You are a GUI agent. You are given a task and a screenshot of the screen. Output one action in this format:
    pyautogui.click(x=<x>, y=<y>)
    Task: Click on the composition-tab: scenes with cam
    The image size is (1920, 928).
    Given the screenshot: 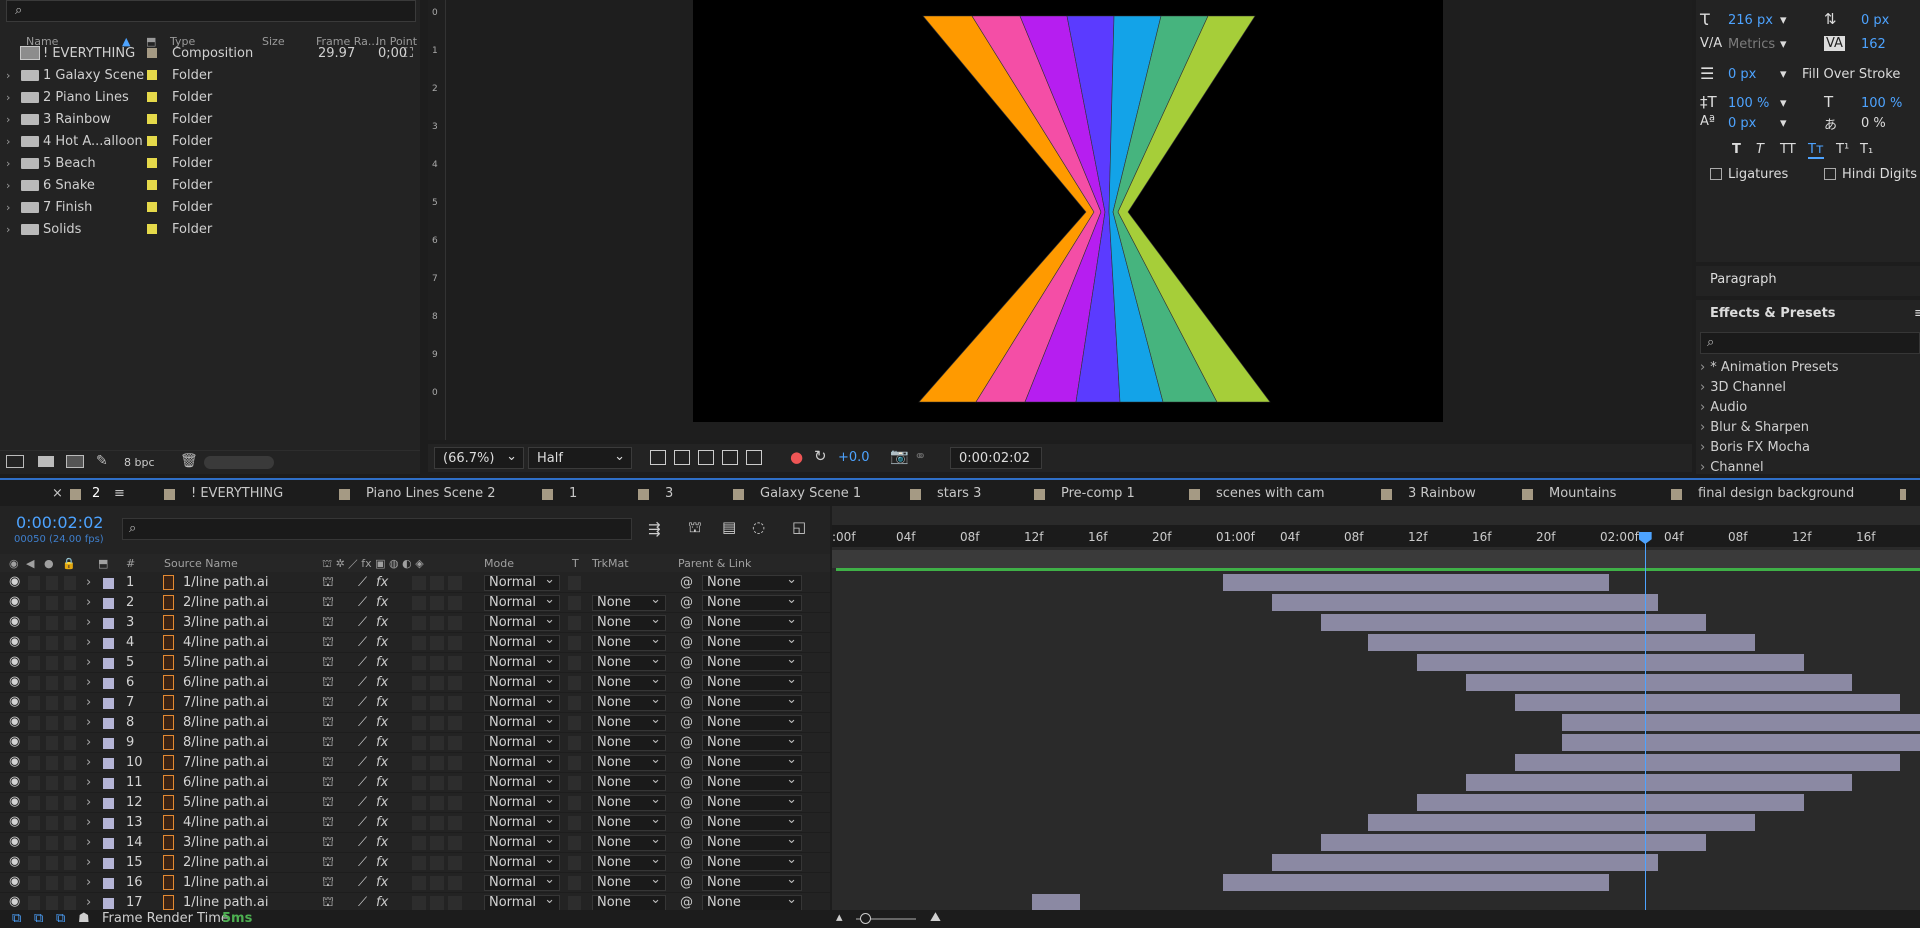 What is the action you would take?
    pyautogui.click(x=1270, y=493)
    